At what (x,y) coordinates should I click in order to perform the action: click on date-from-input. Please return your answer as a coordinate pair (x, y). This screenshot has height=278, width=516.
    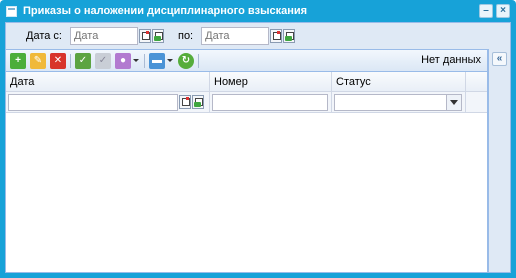
    Looking at the image, I should click on (103, 36).